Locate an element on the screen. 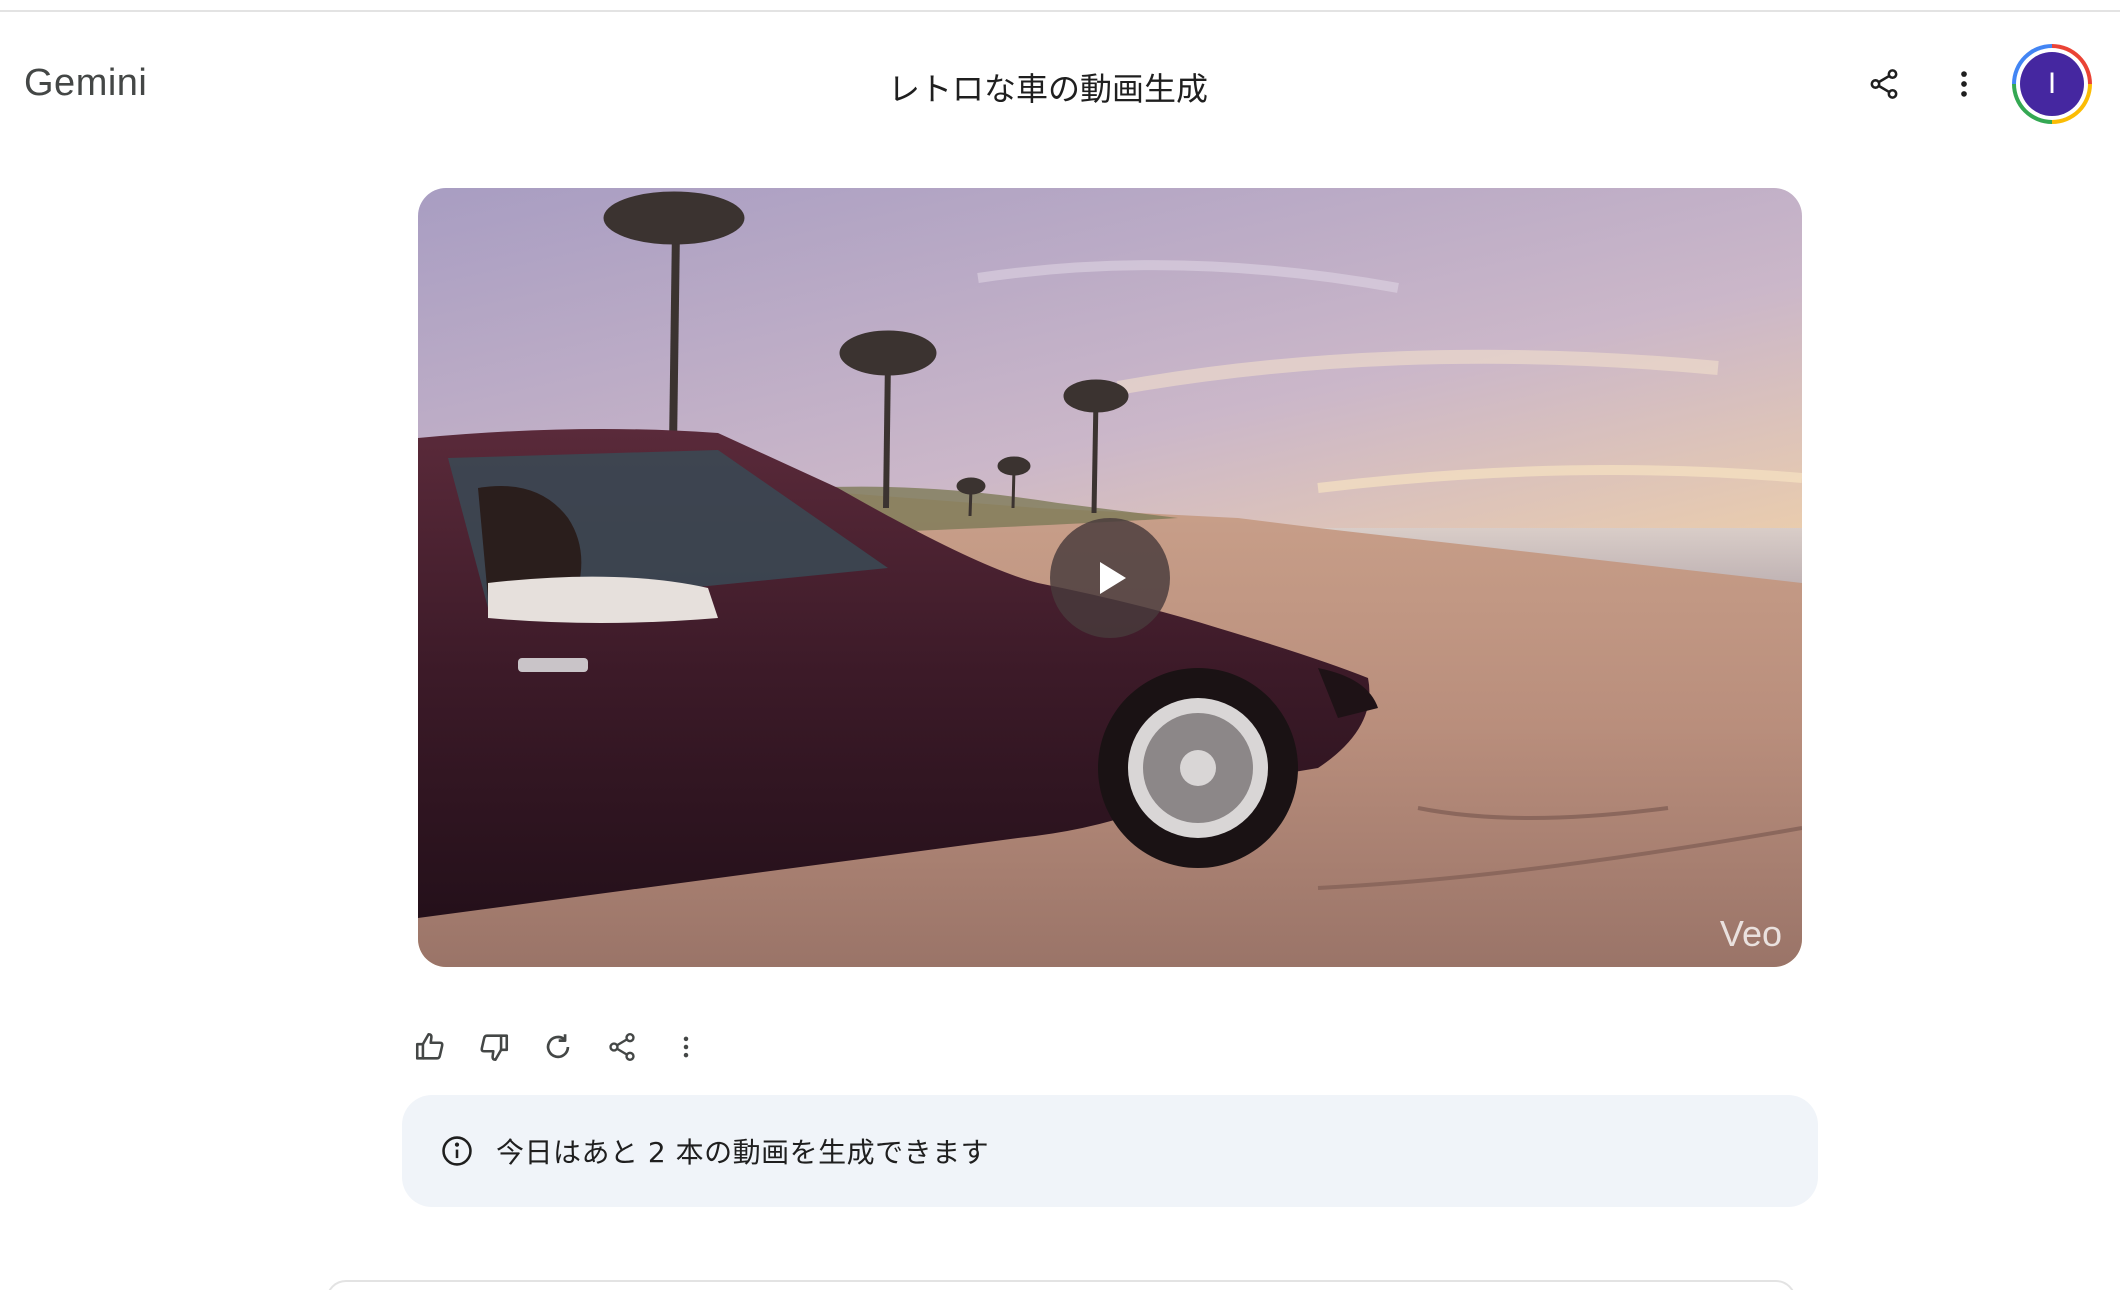 The width and height of the screenshot is (2120, 1290). response-actions is located at coordinates (558, 1047).